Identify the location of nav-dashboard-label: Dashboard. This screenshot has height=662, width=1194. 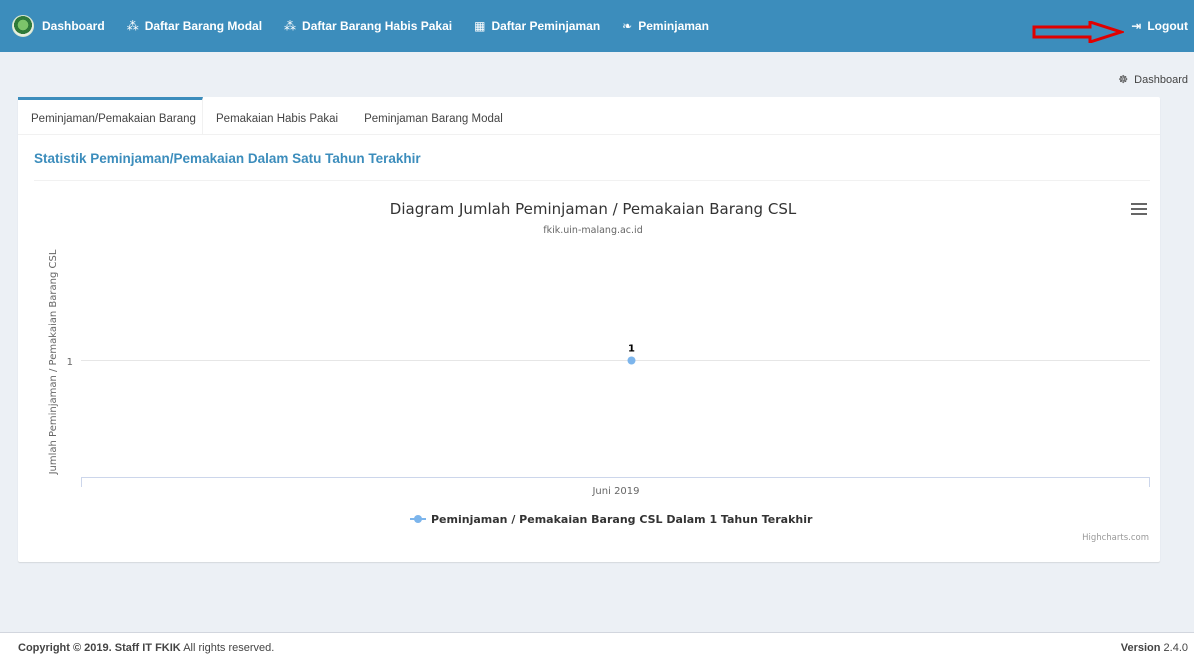
(73, 26).